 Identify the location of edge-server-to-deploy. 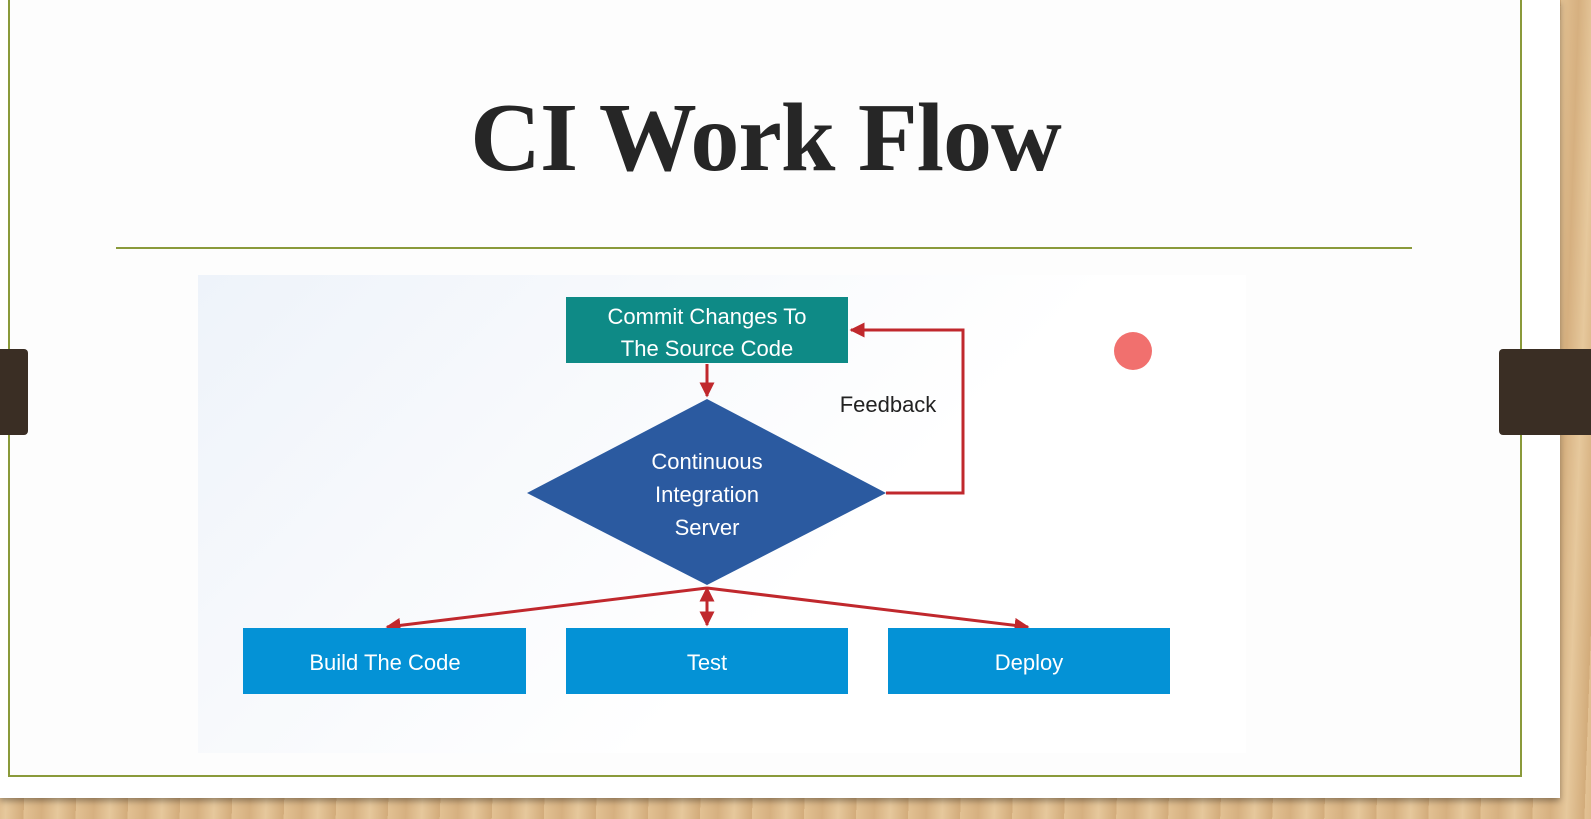
(868, 609).